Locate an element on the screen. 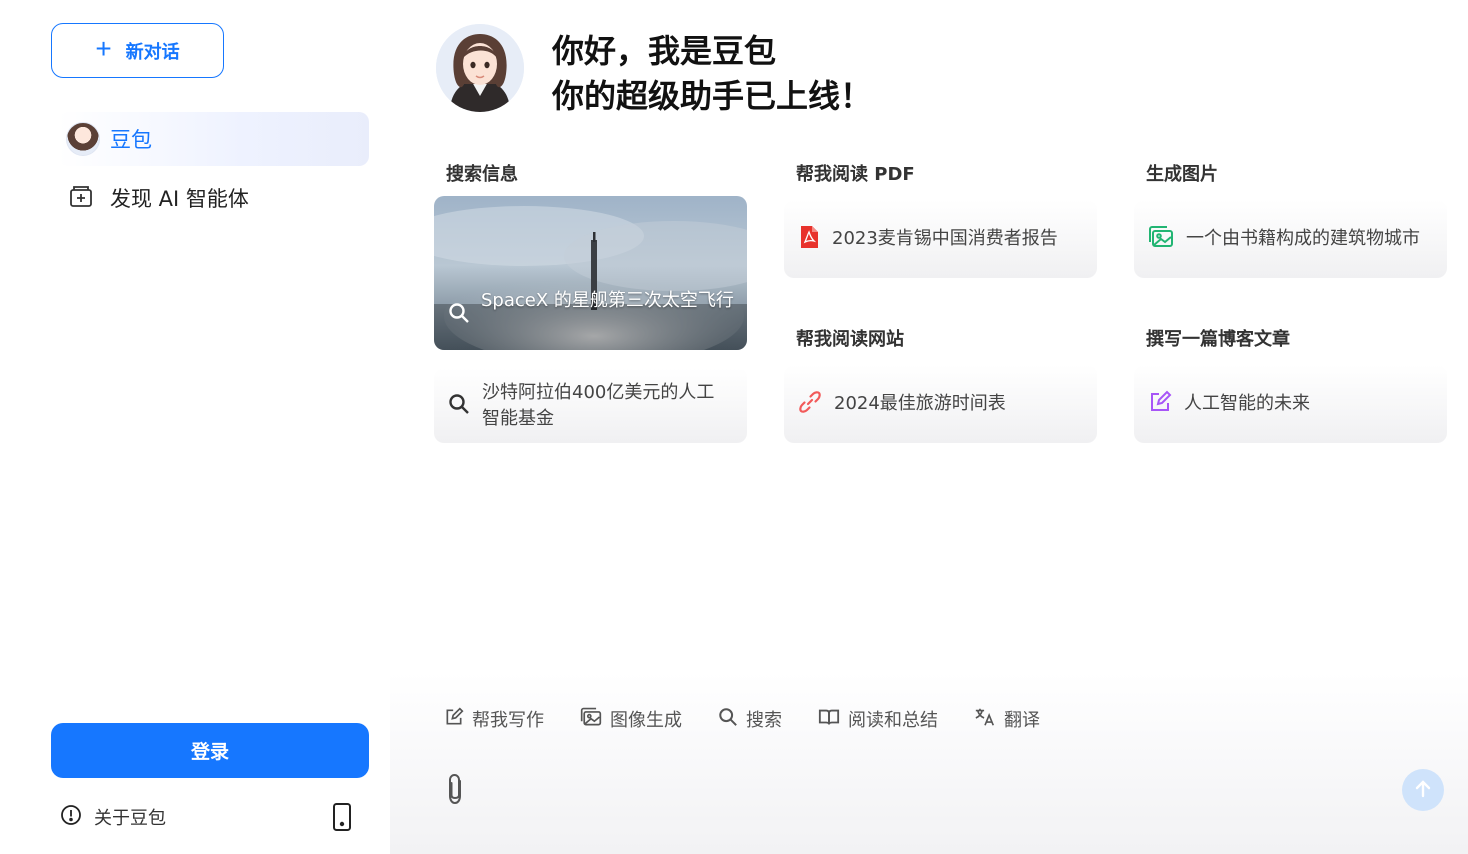 This screenshot has width=1468, height=854. tool-search-button: 搜索 is located at coordinates (750, 719).